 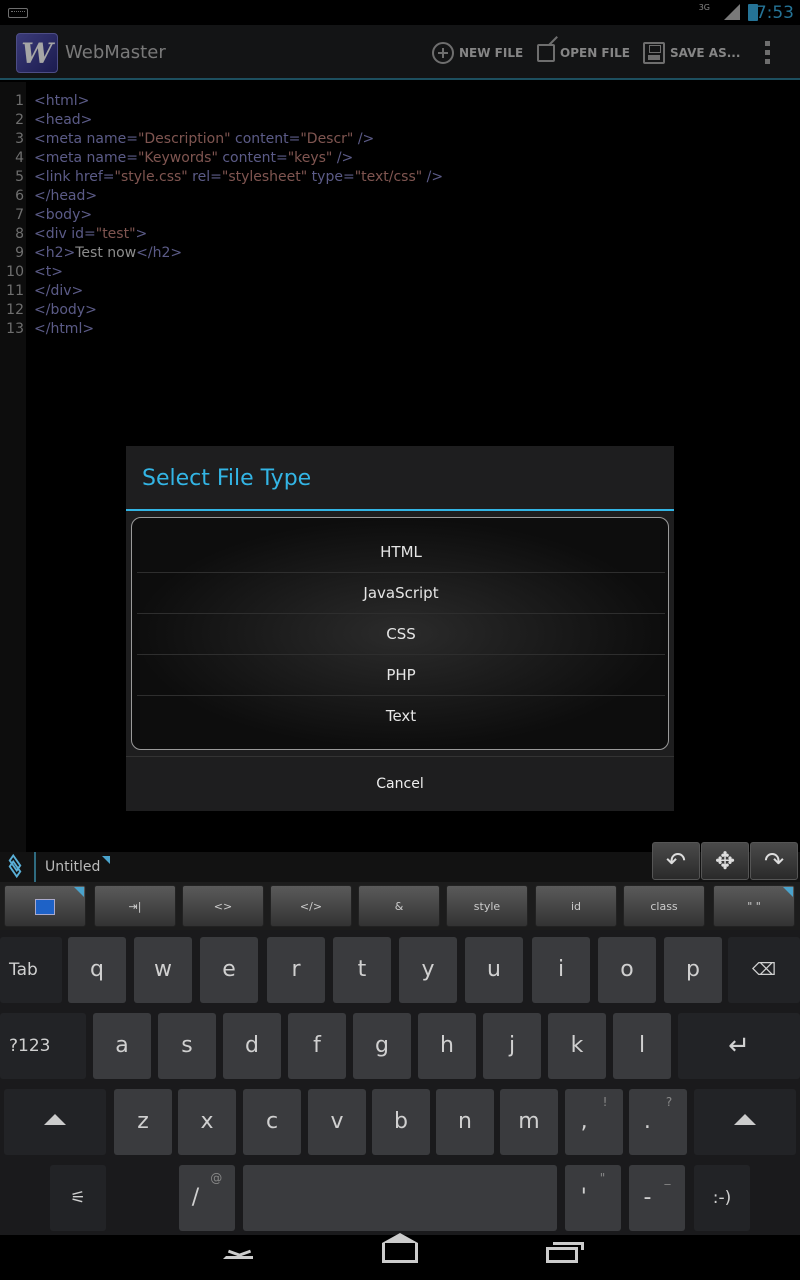 I want to click on key-q: q, so click(x=97, y=970).